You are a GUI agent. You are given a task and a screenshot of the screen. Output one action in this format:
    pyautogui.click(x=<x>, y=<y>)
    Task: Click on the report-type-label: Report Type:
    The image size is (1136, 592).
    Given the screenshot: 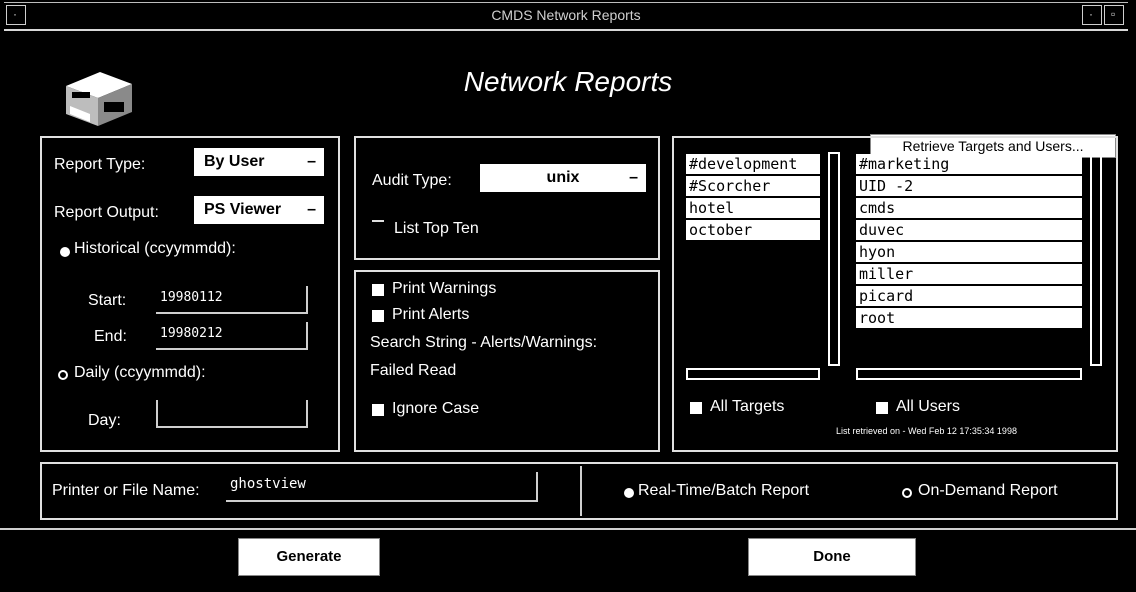 What is the action you would take?
    pyautogui.click(x=100, y=164)
    